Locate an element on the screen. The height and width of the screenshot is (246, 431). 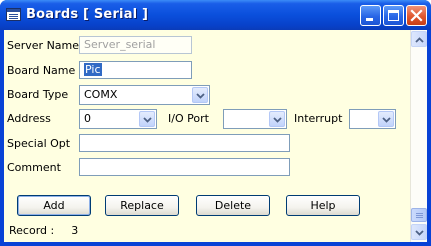
scroll-up-button is located at coordinates (419, 39).